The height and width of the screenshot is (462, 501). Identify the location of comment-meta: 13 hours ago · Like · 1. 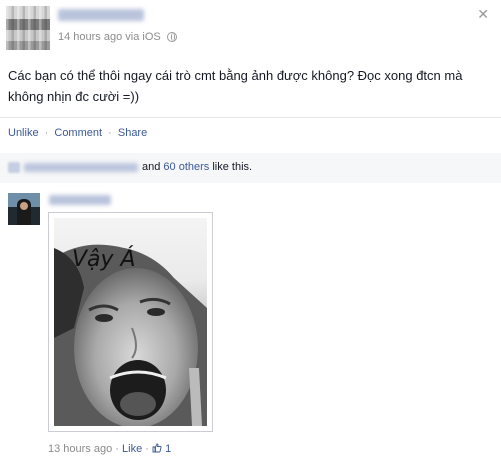
(109, 449).